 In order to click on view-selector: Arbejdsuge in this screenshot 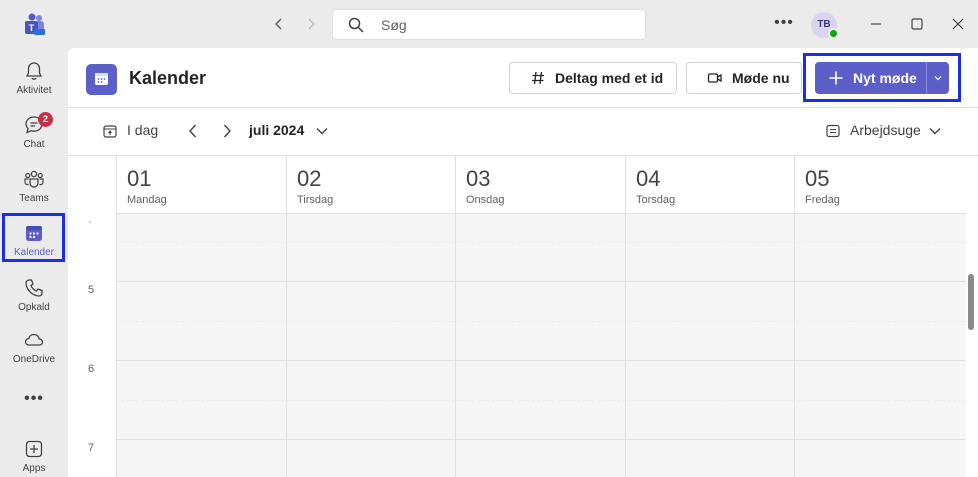, I will do `click(885, 132)`.